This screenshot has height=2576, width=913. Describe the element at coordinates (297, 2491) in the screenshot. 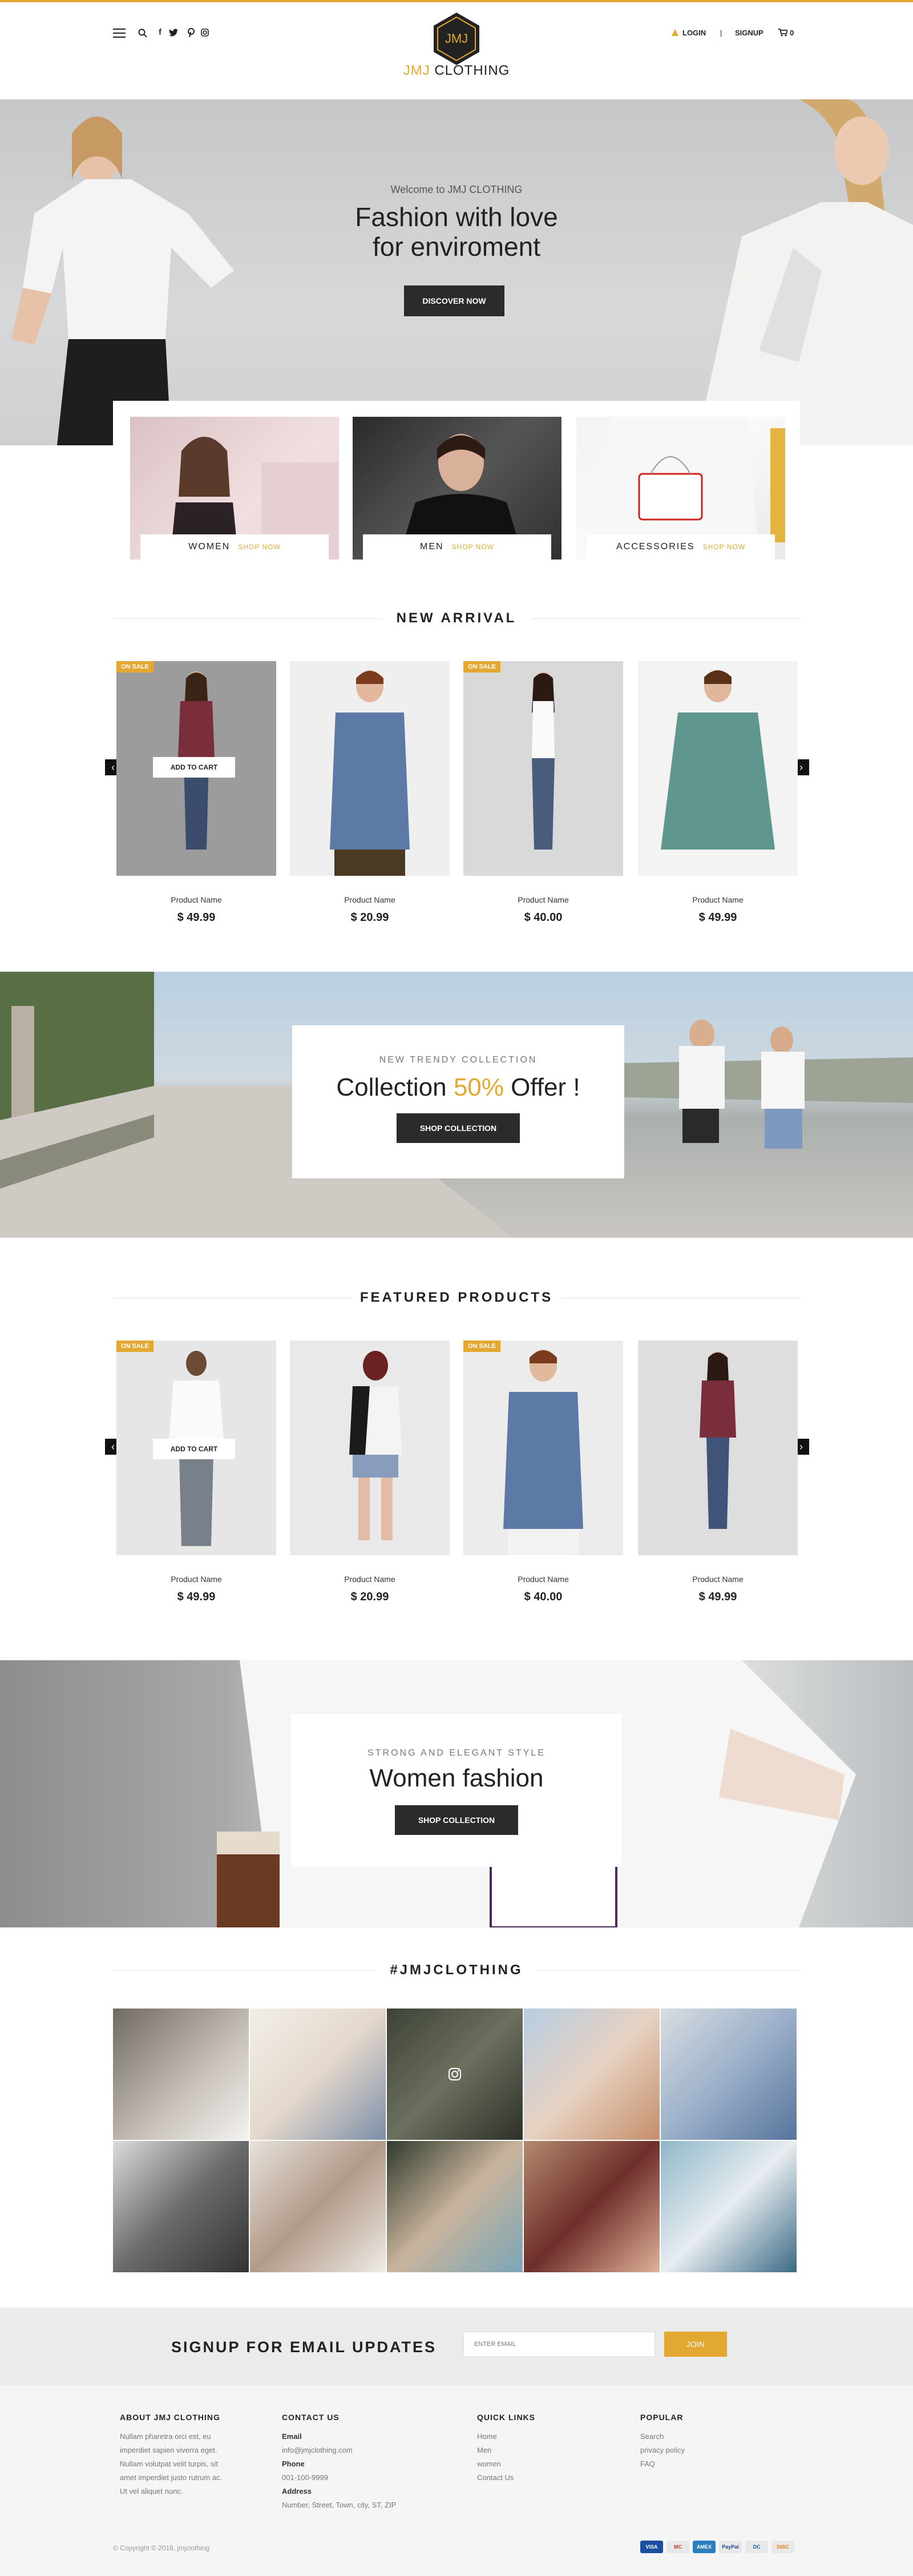

I see `address-label: Address` at that location.